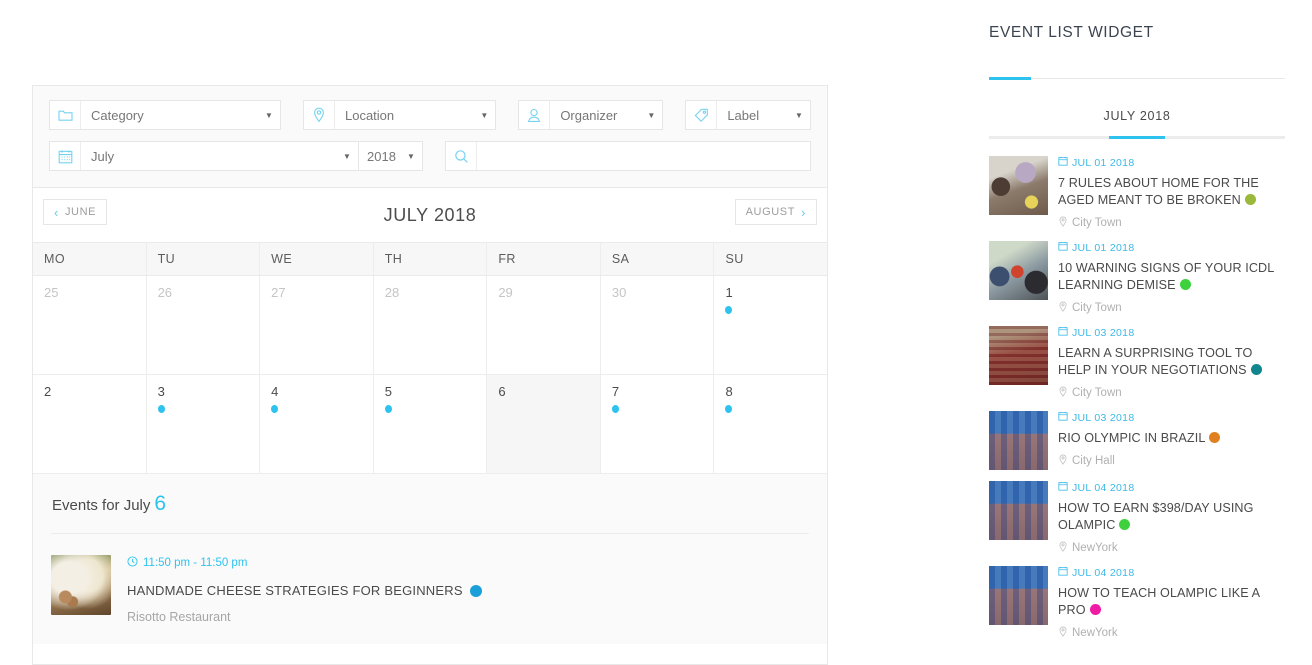  Describe the element at coordinates (1137, 78) in the screenshot. I see `widget-title-underline` at that location.